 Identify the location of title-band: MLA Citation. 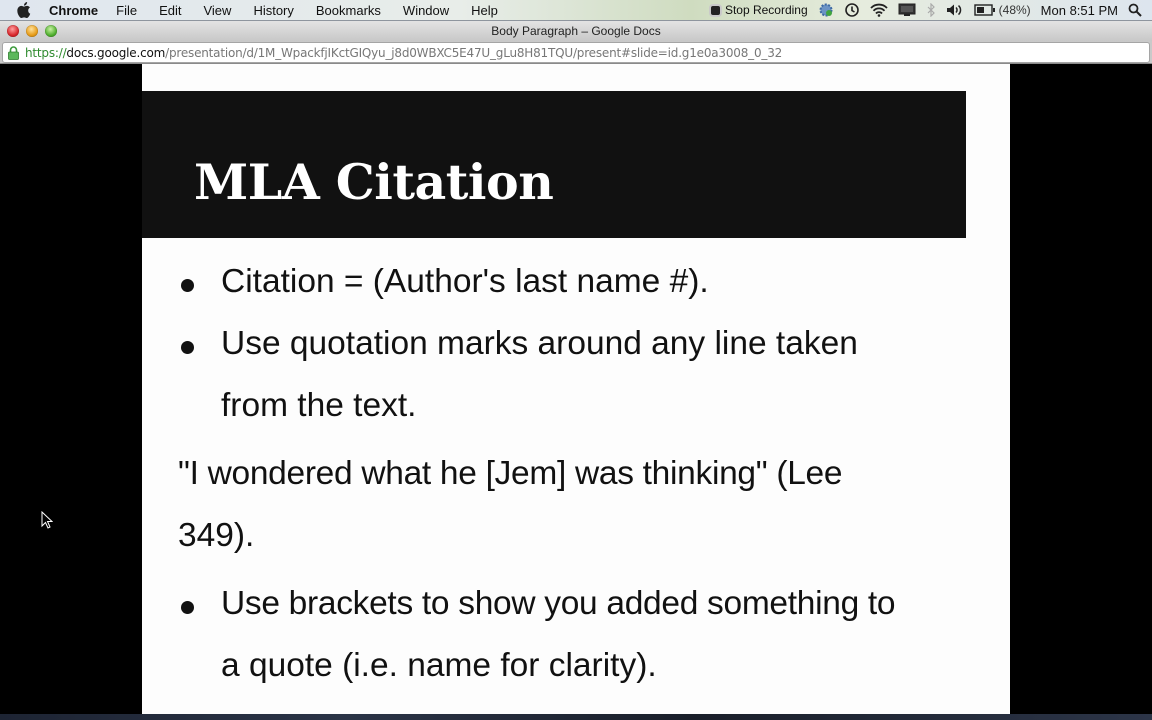
(554, 164).